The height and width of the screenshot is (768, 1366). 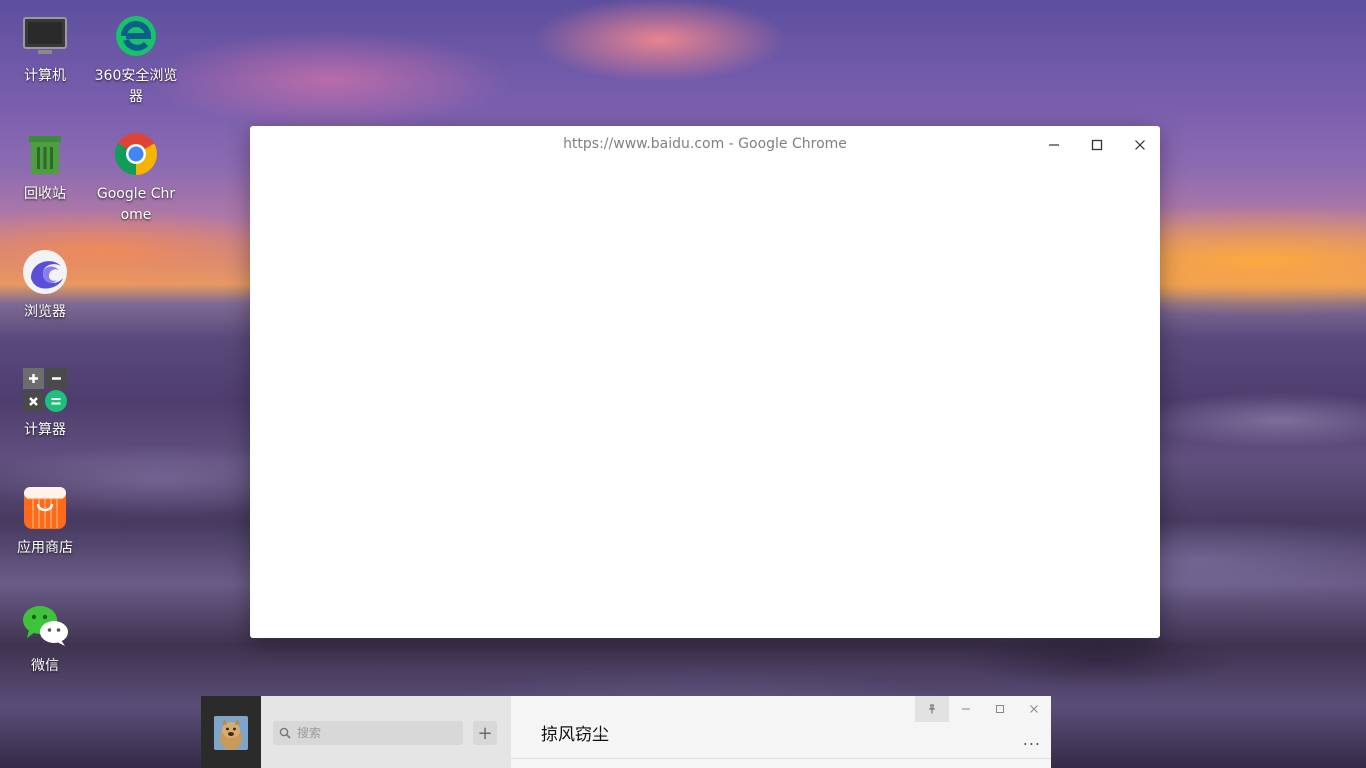 I want to click on pin-icon, so click(x=932, y=709).